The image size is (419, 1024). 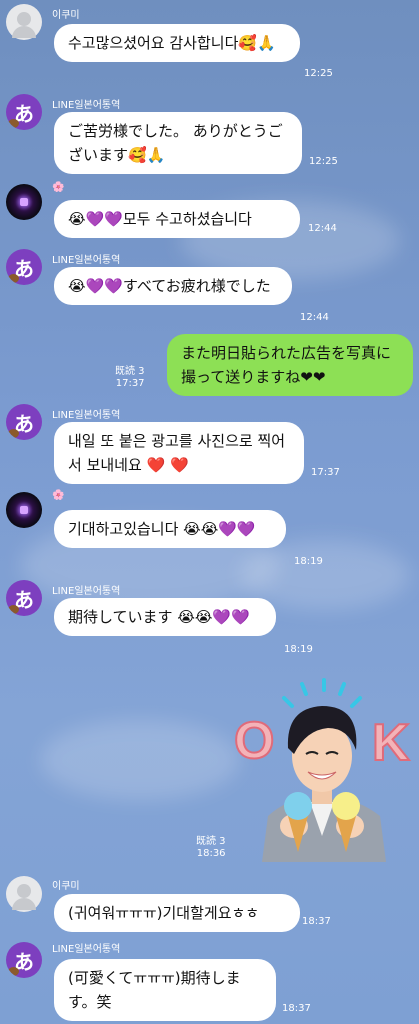 What do you see at coordinates (178, 143) in the screenshot?
I see `message-bubble: ご苦労様でした。 ありがとうございます🥰🙏` at bounding box center [178, 143].